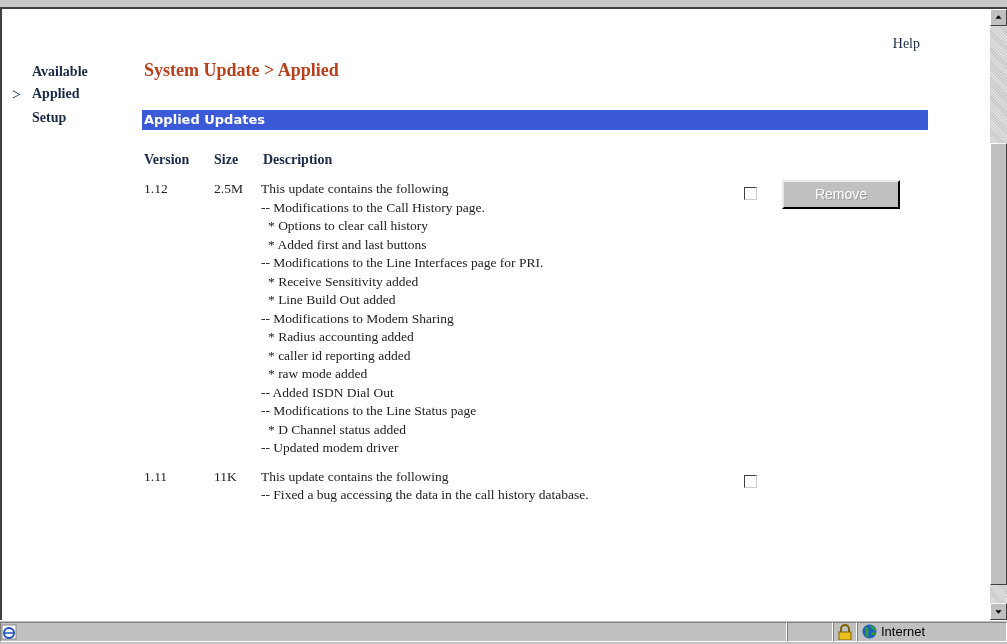 The image size is (1007, 644). Describe the element at coordinates (156, 476) in the screenshot. I see `version-cell-text: 1.11` at that location.